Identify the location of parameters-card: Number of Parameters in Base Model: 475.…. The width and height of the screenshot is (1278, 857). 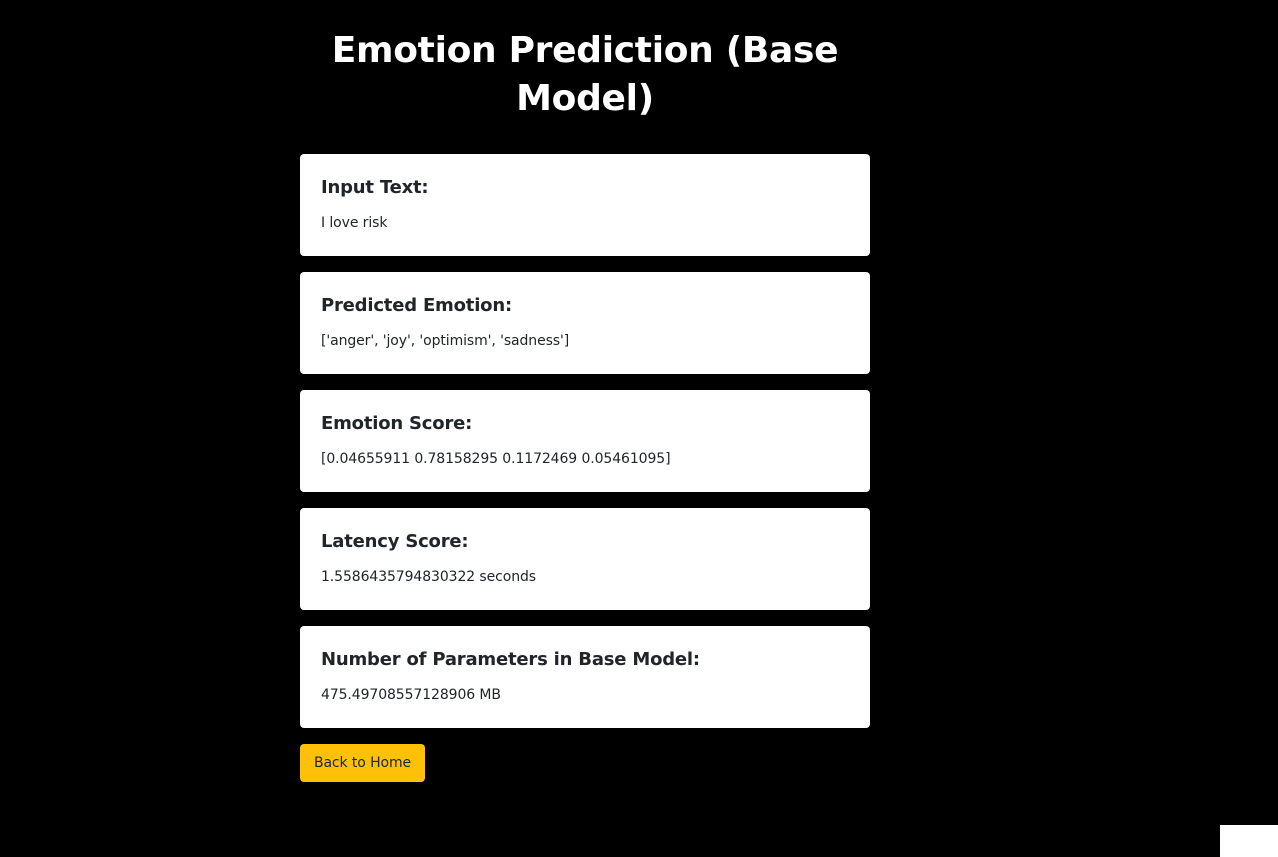
(585, 677).